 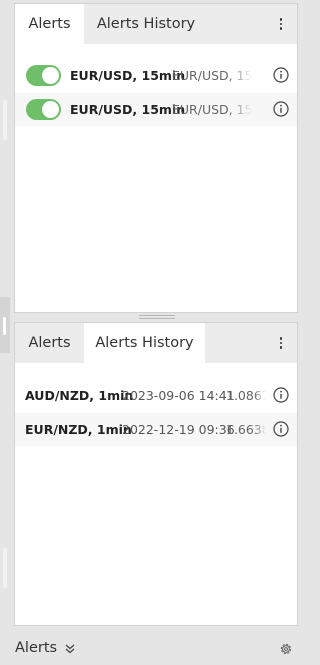 I want to click on handle-grip, so click(x=4, y=326).